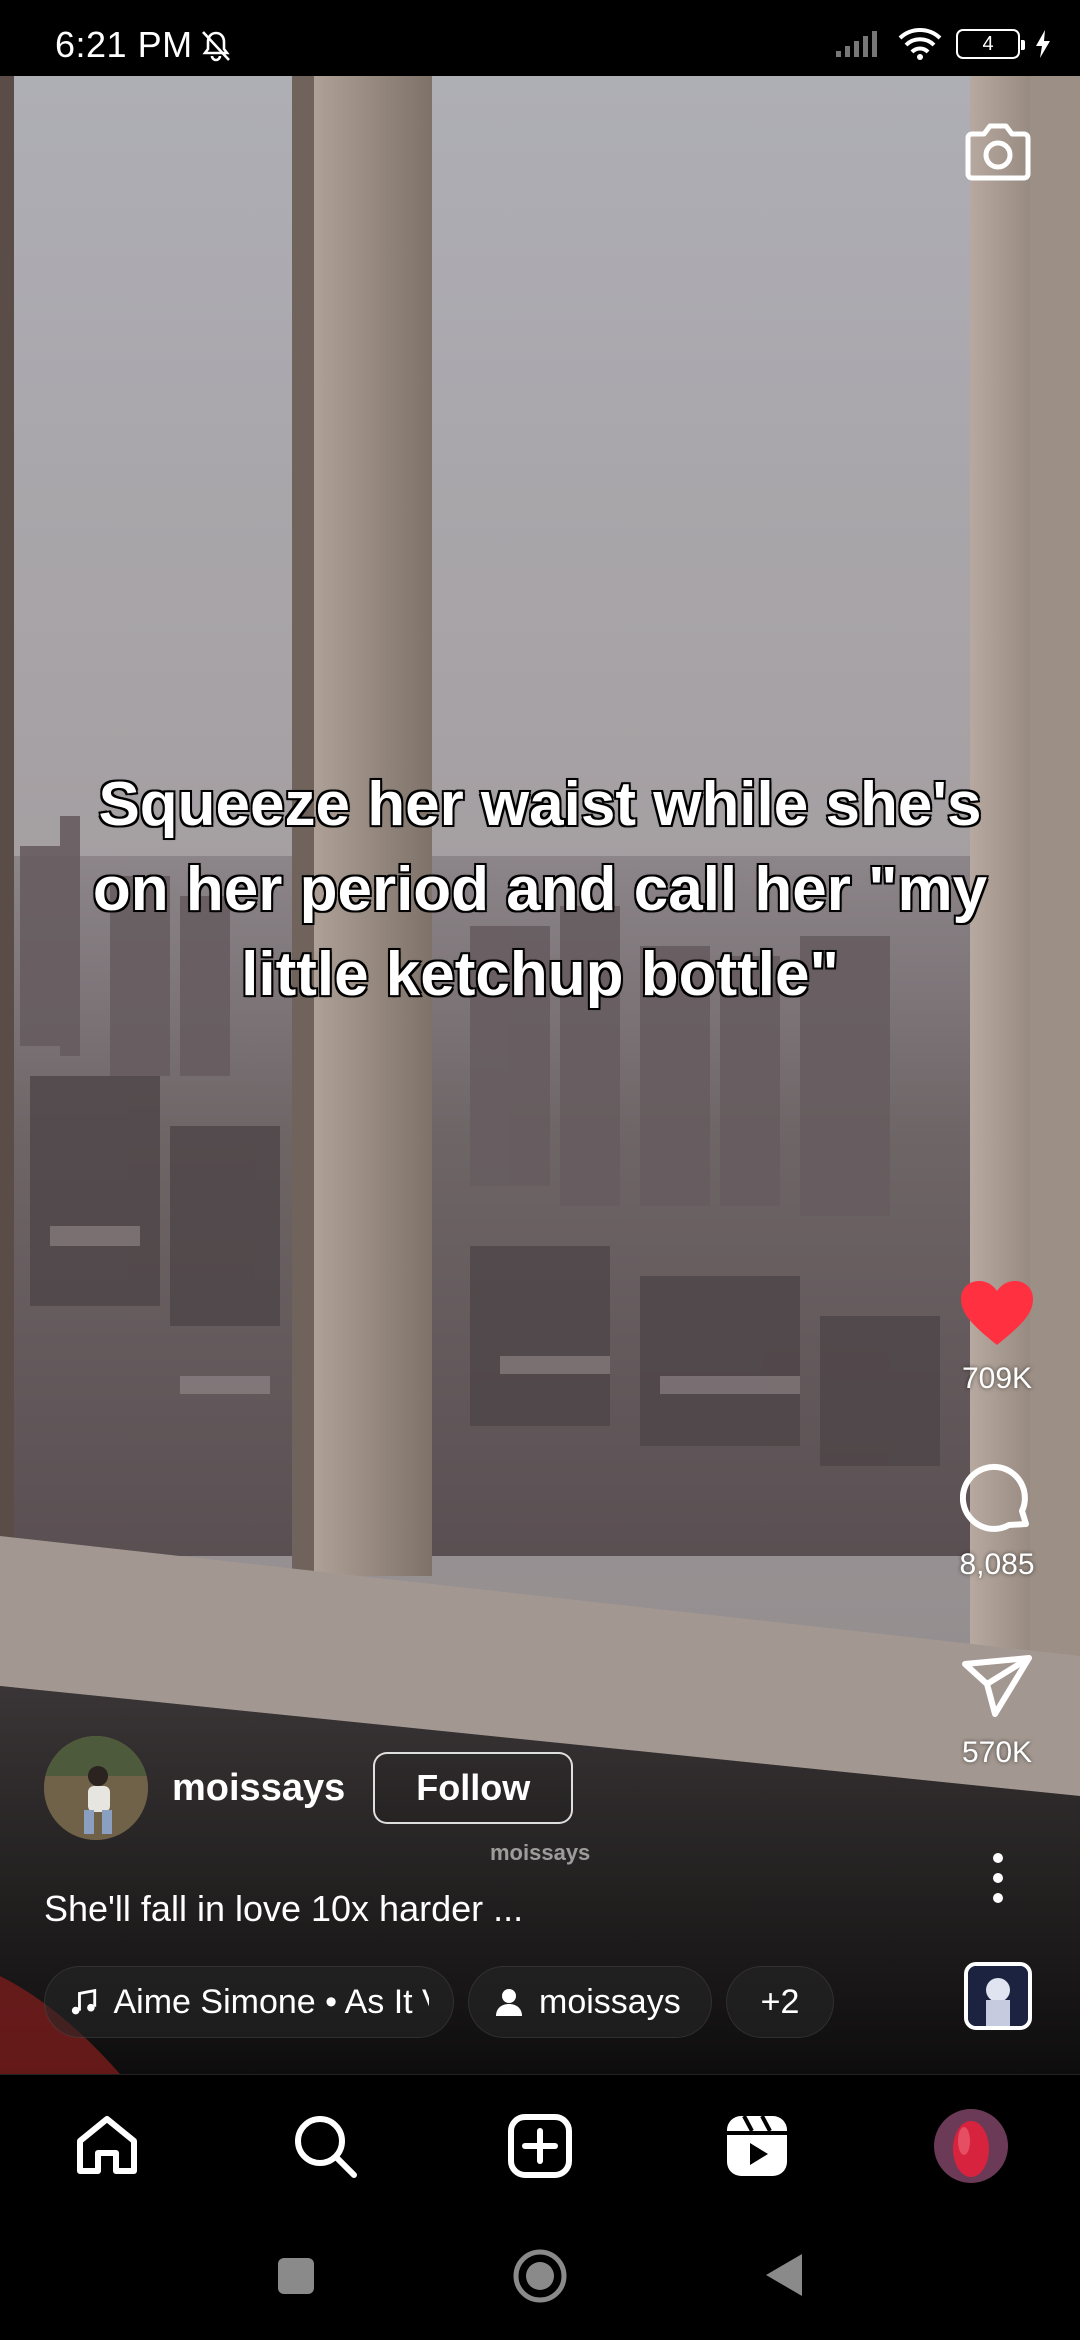  I want to click on tagged-user-chip: moissays, so click(590, 2002).